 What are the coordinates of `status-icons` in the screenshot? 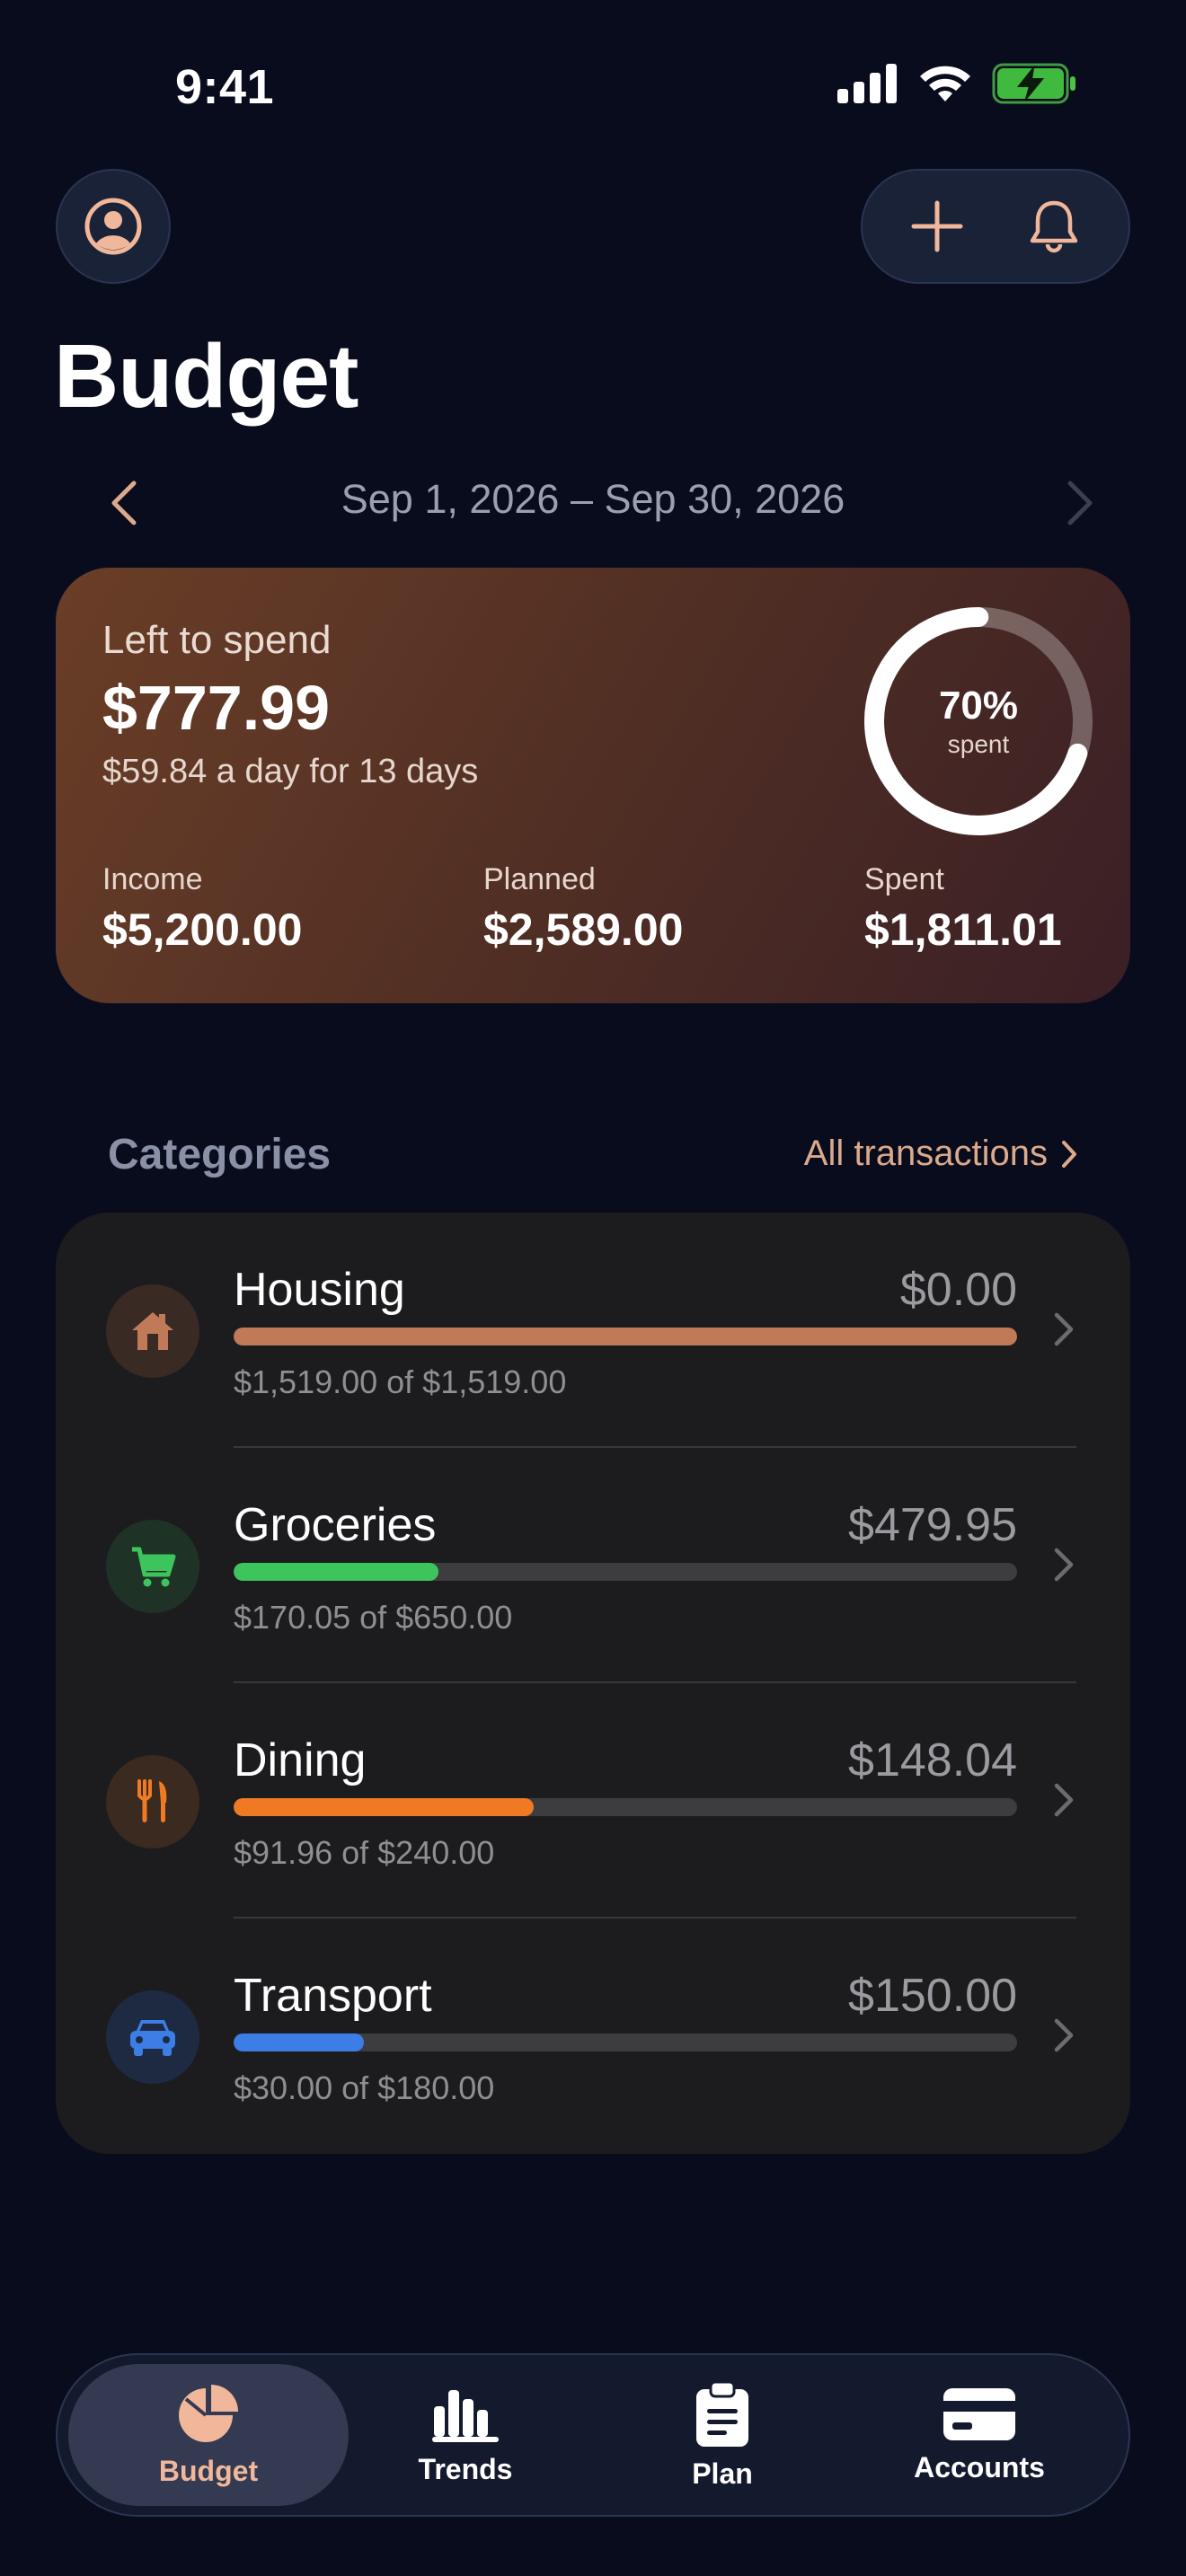 It's located at (957, 83).